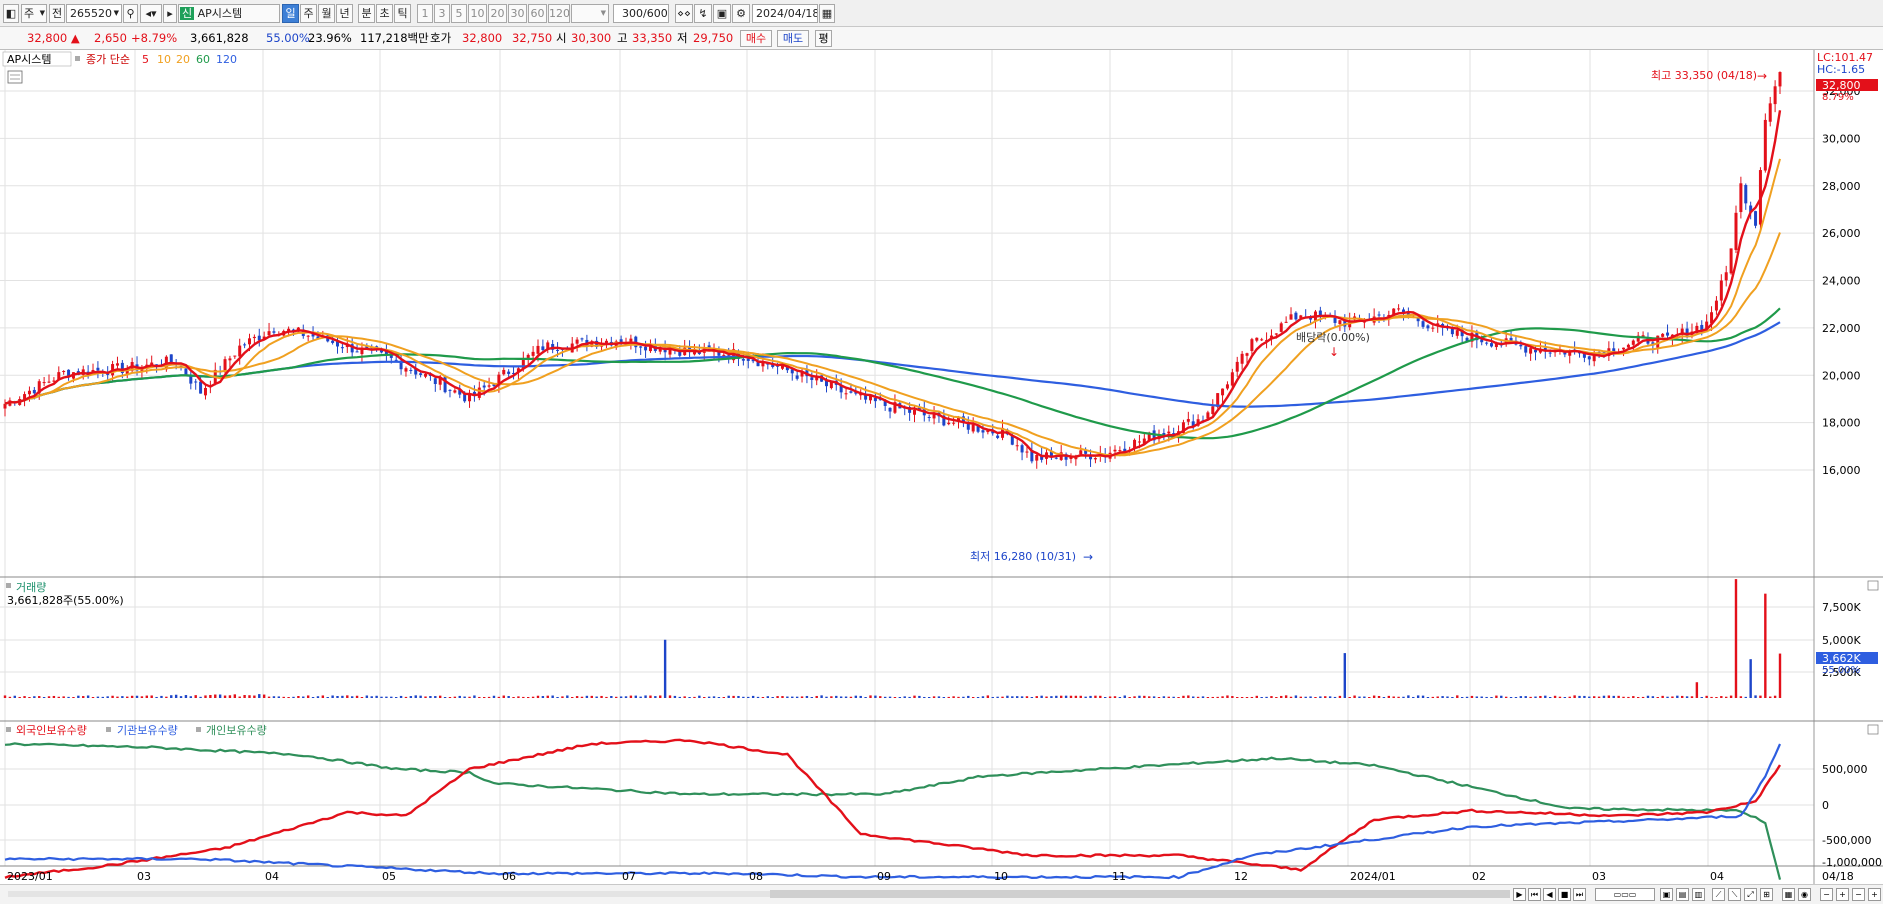  What do you see at coordinates (1842, 894) in the screenshot?
I see `zoom-in-icon: +` at bounding box center [1842, 894].